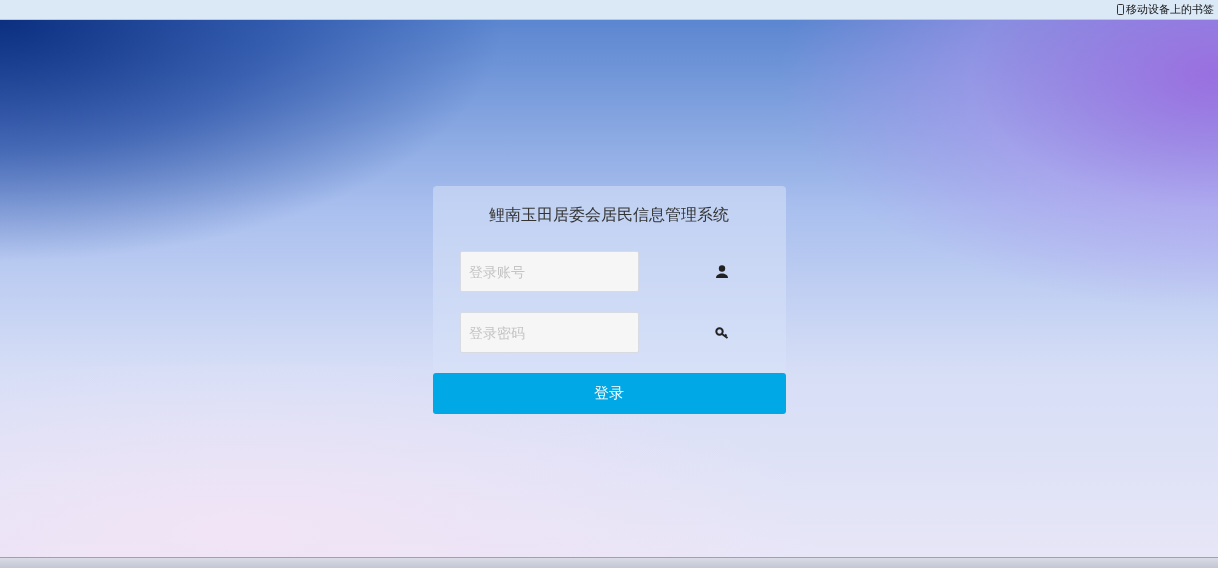  What do you see at coordinates (722, 332) in the screenshot?
I see `key-icon` at bounding box center [722, 332].